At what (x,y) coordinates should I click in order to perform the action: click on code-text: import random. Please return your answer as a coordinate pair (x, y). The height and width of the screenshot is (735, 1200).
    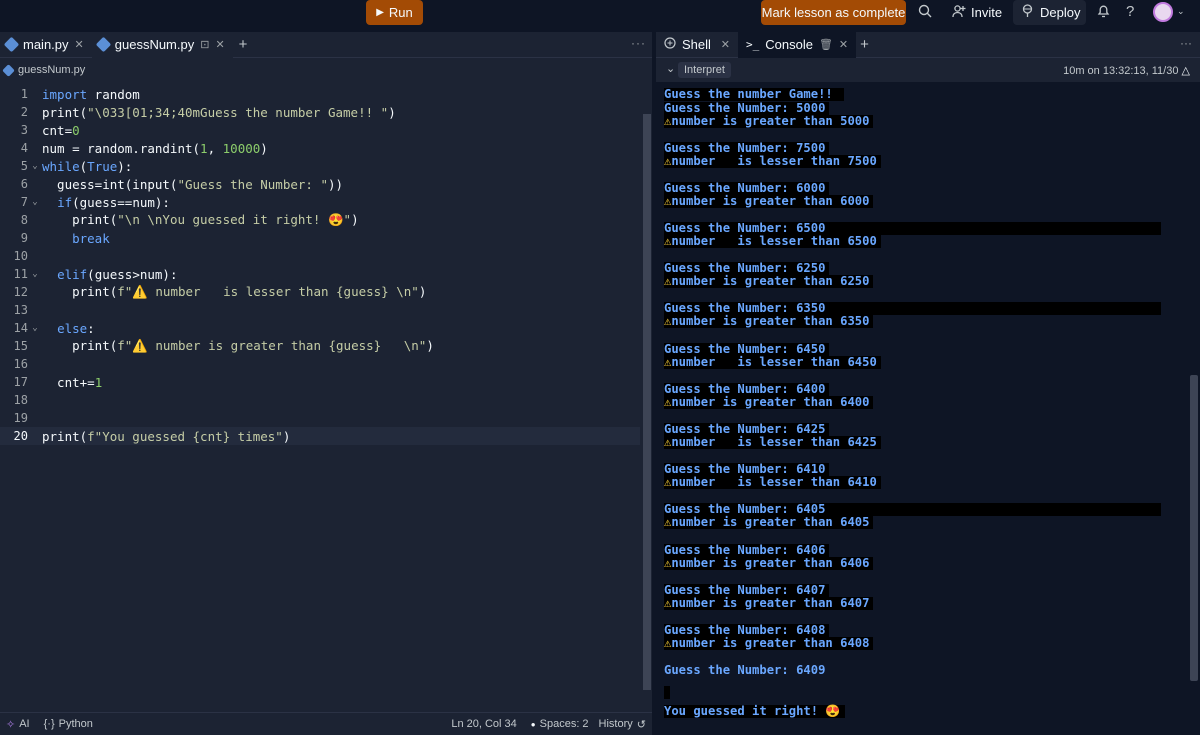
    Looking at the image, I should click on (91, 94).